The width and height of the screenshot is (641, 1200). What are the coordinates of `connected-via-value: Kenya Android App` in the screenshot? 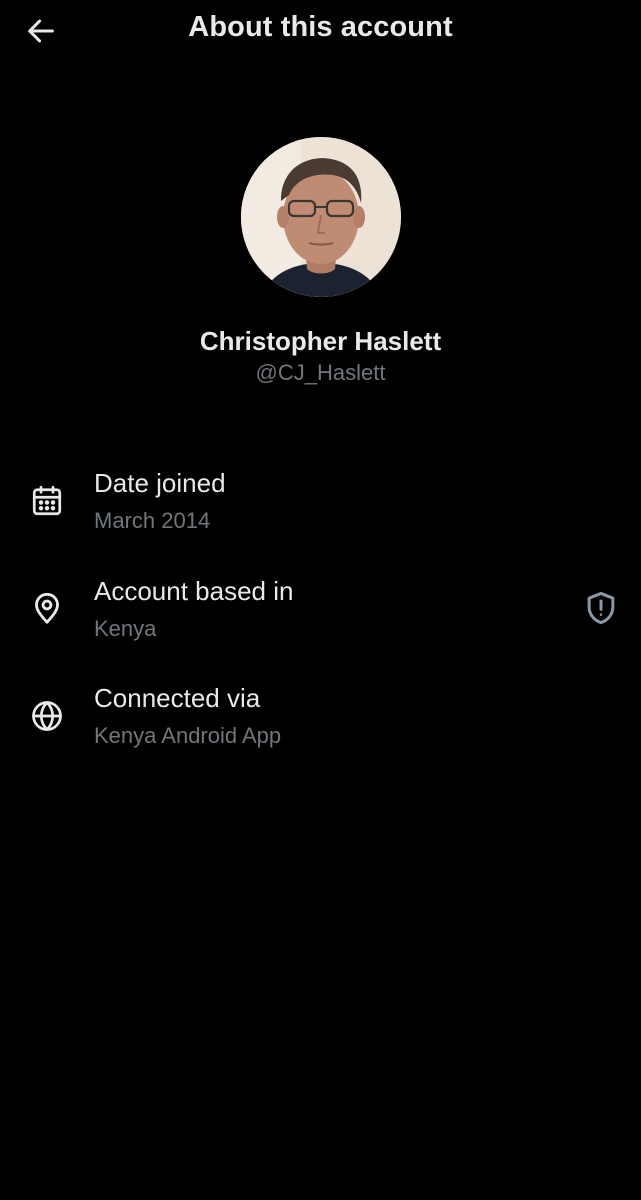 It's located at (188, 735).